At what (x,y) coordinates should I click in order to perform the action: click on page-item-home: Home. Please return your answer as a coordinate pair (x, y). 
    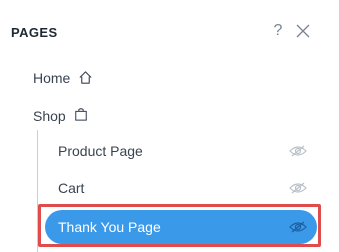
    Looking at the image, I should click on (123, 78).